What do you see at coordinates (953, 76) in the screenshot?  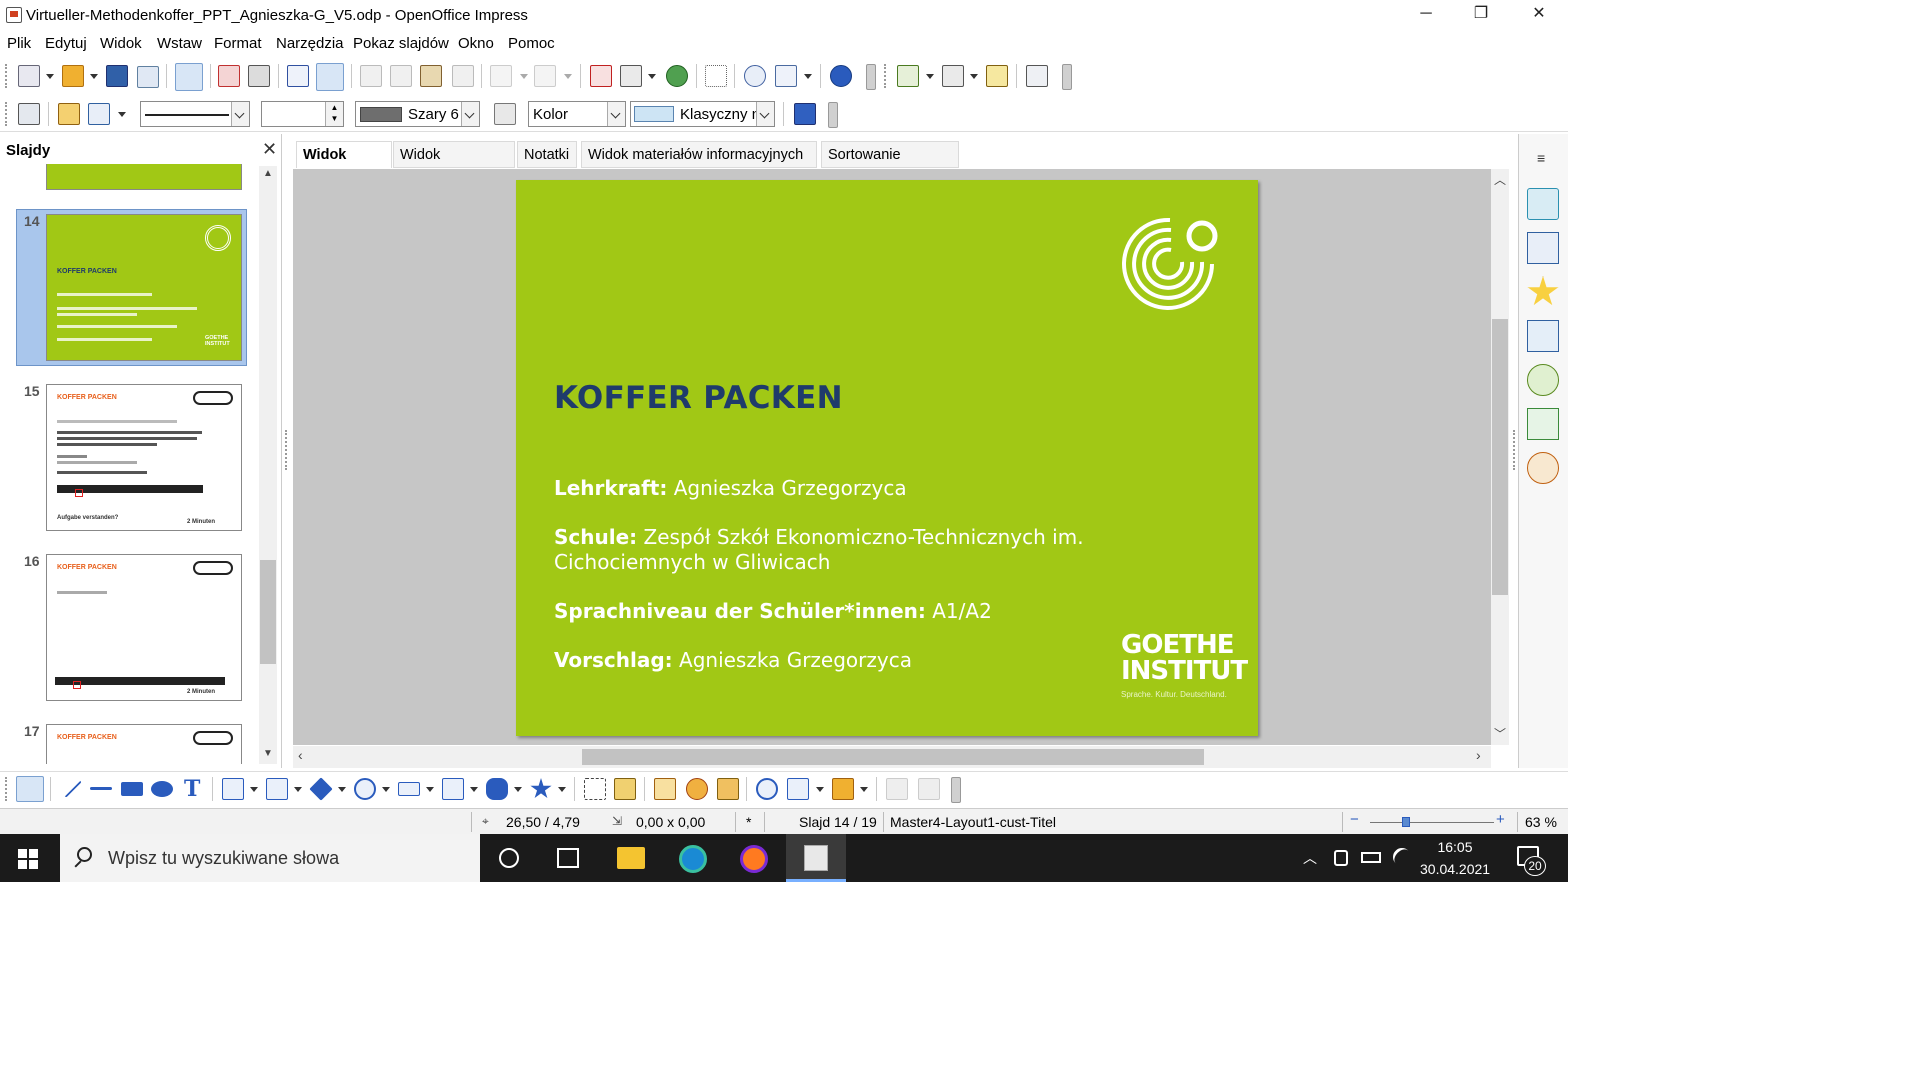 I see `slide-layout-icon` at bounding box center [953, 76].